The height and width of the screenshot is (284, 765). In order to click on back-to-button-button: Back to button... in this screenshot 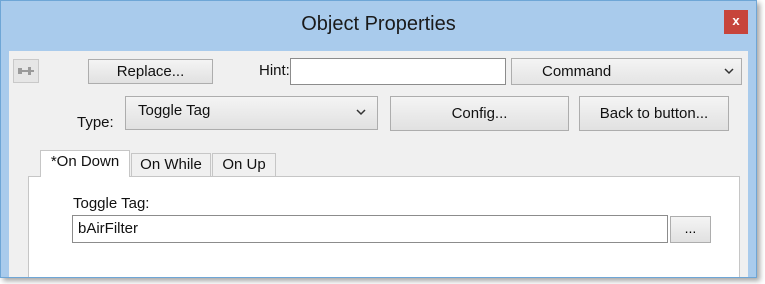, I will do `click(654, 113)`.